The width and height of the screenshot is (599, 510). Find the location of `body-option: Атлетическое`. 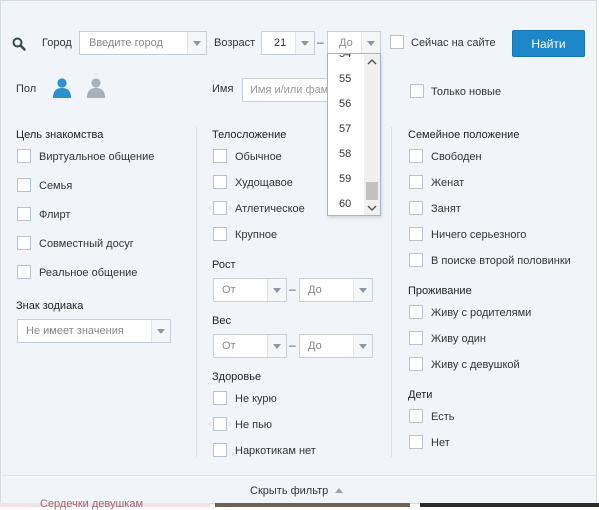

body-option: Атлетическое is located at coordinates (270, 209).